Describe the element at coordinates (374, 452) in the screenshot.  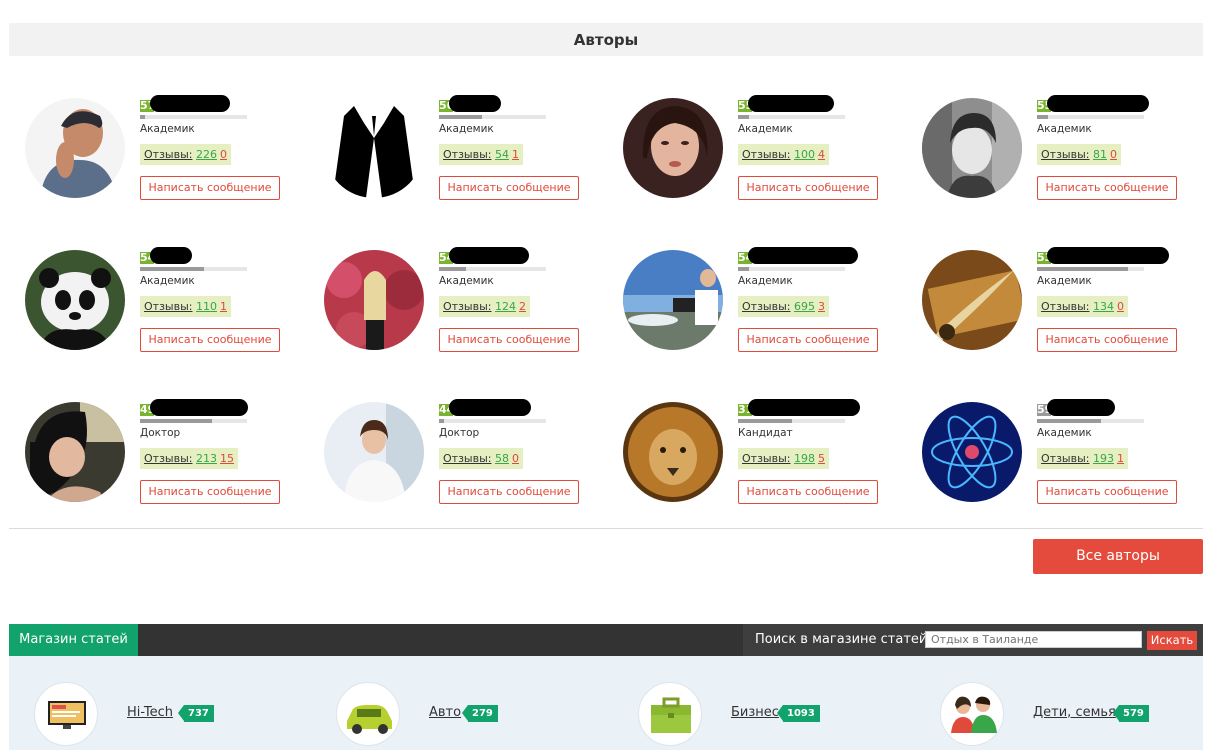
I see `business-woman-avatar` at that location.